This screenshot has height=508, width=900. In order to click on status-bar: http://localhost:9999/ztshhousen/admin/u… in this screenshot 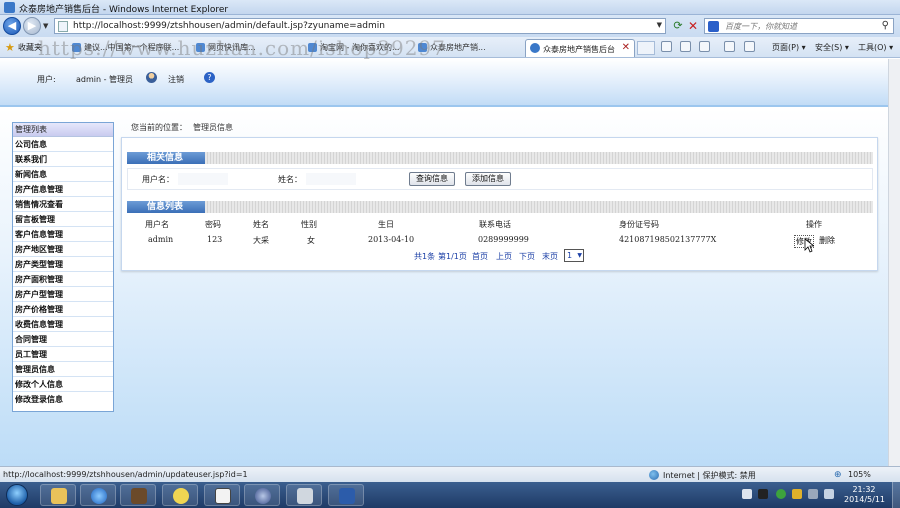, I will do `click(450, 474)`.